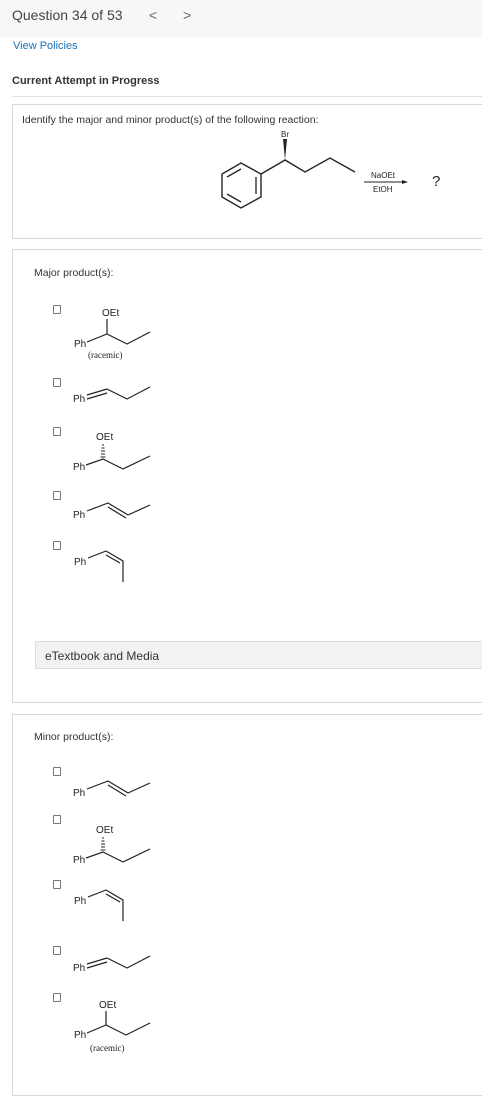 The image size is (482, 1096). Describe the element at coordinates (67, 15) in the screenshot. I see `question-counter: Question 34 of 53` at that location.